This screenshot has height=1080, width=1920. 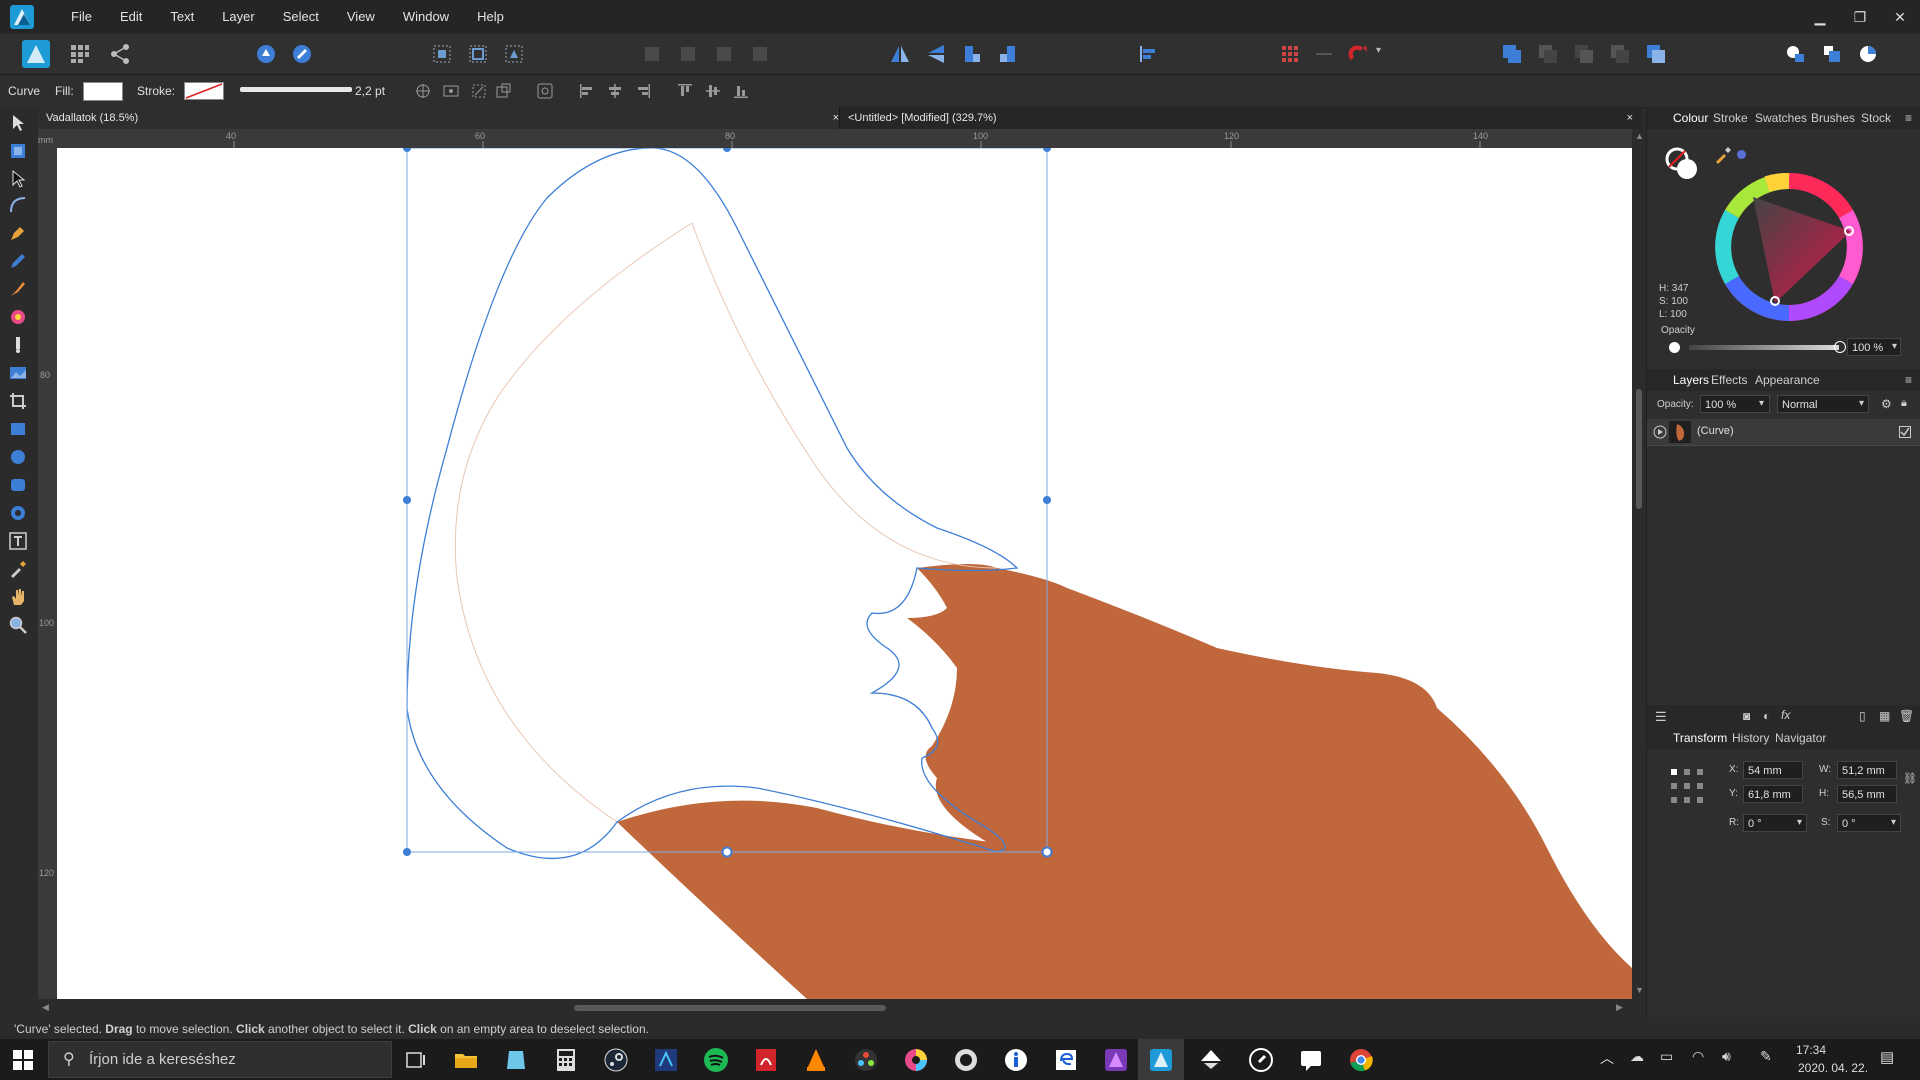 I want to click on align-center-icon, so click(x=615, y=91).